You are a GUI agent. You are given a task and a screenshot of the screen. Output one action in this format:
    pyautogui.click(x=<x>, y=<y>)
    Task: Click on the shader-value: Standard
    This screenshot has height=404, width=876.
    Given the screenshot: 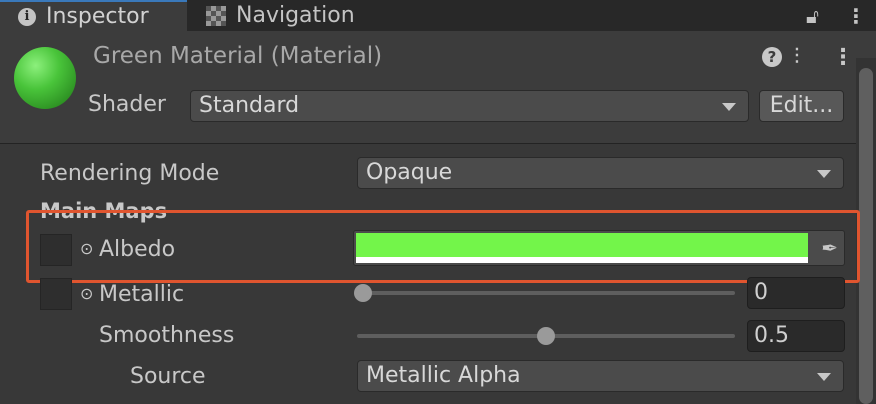 What is the action you would take?
    pyautogui.click(x=249, y=105)
    